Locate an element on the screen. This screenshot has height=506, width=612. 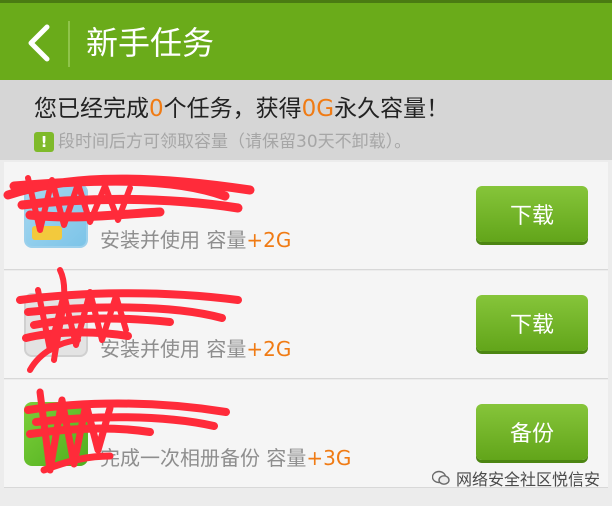
notice-text: 段时间后方可领取容量（请保留30天不卸载）。 is located at coordinates (235, 142).